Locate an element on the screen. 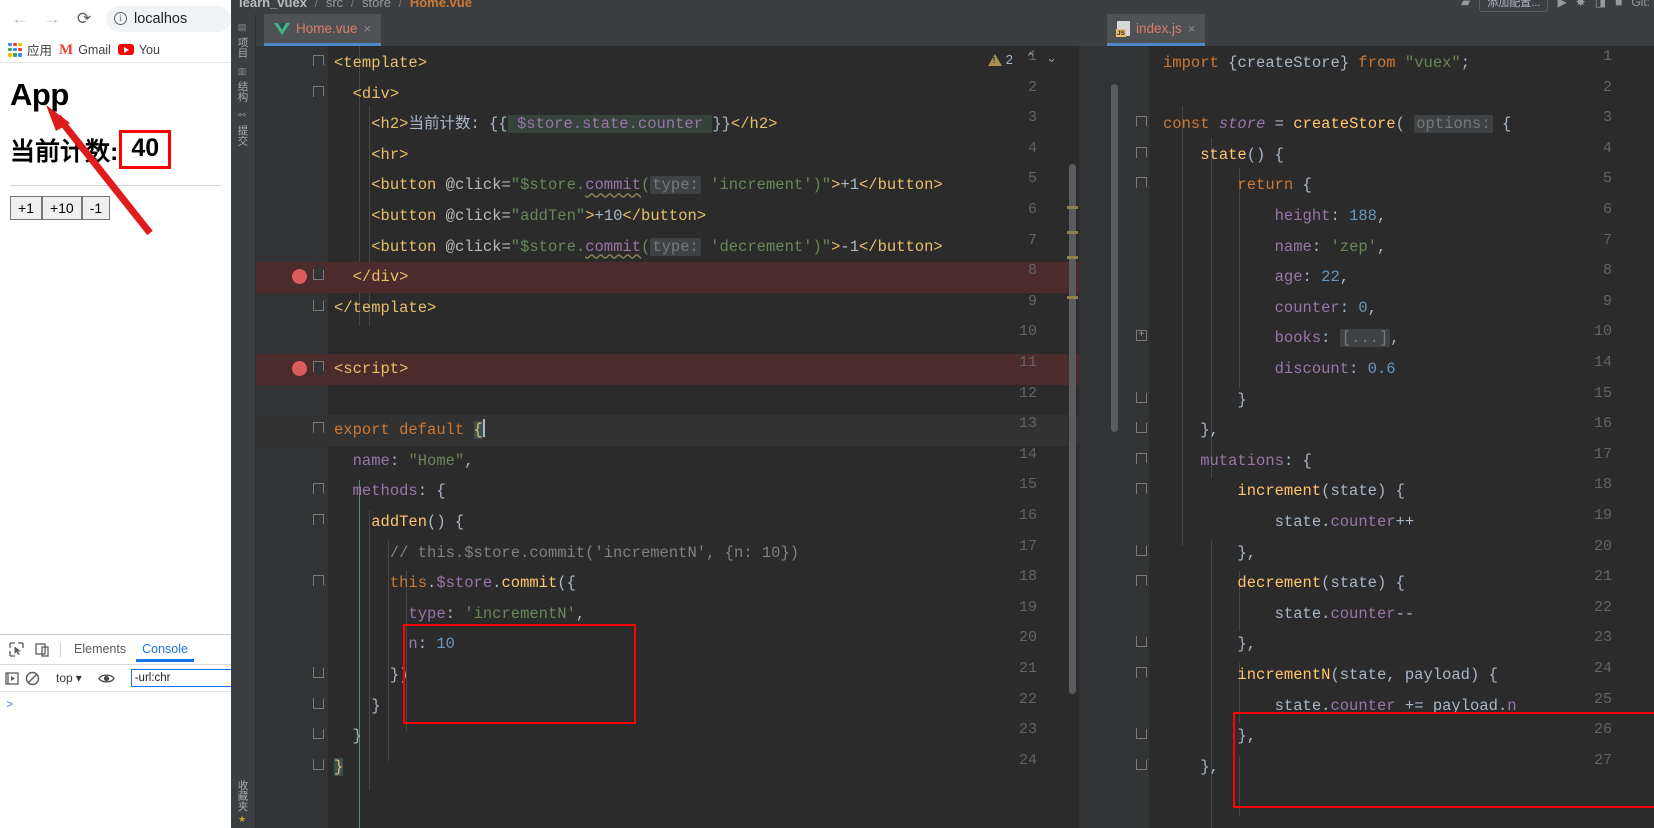 This screenshot has width=1654, height=828. chevron-up-icon: ⌃ is located at coordinates (1030, 58).